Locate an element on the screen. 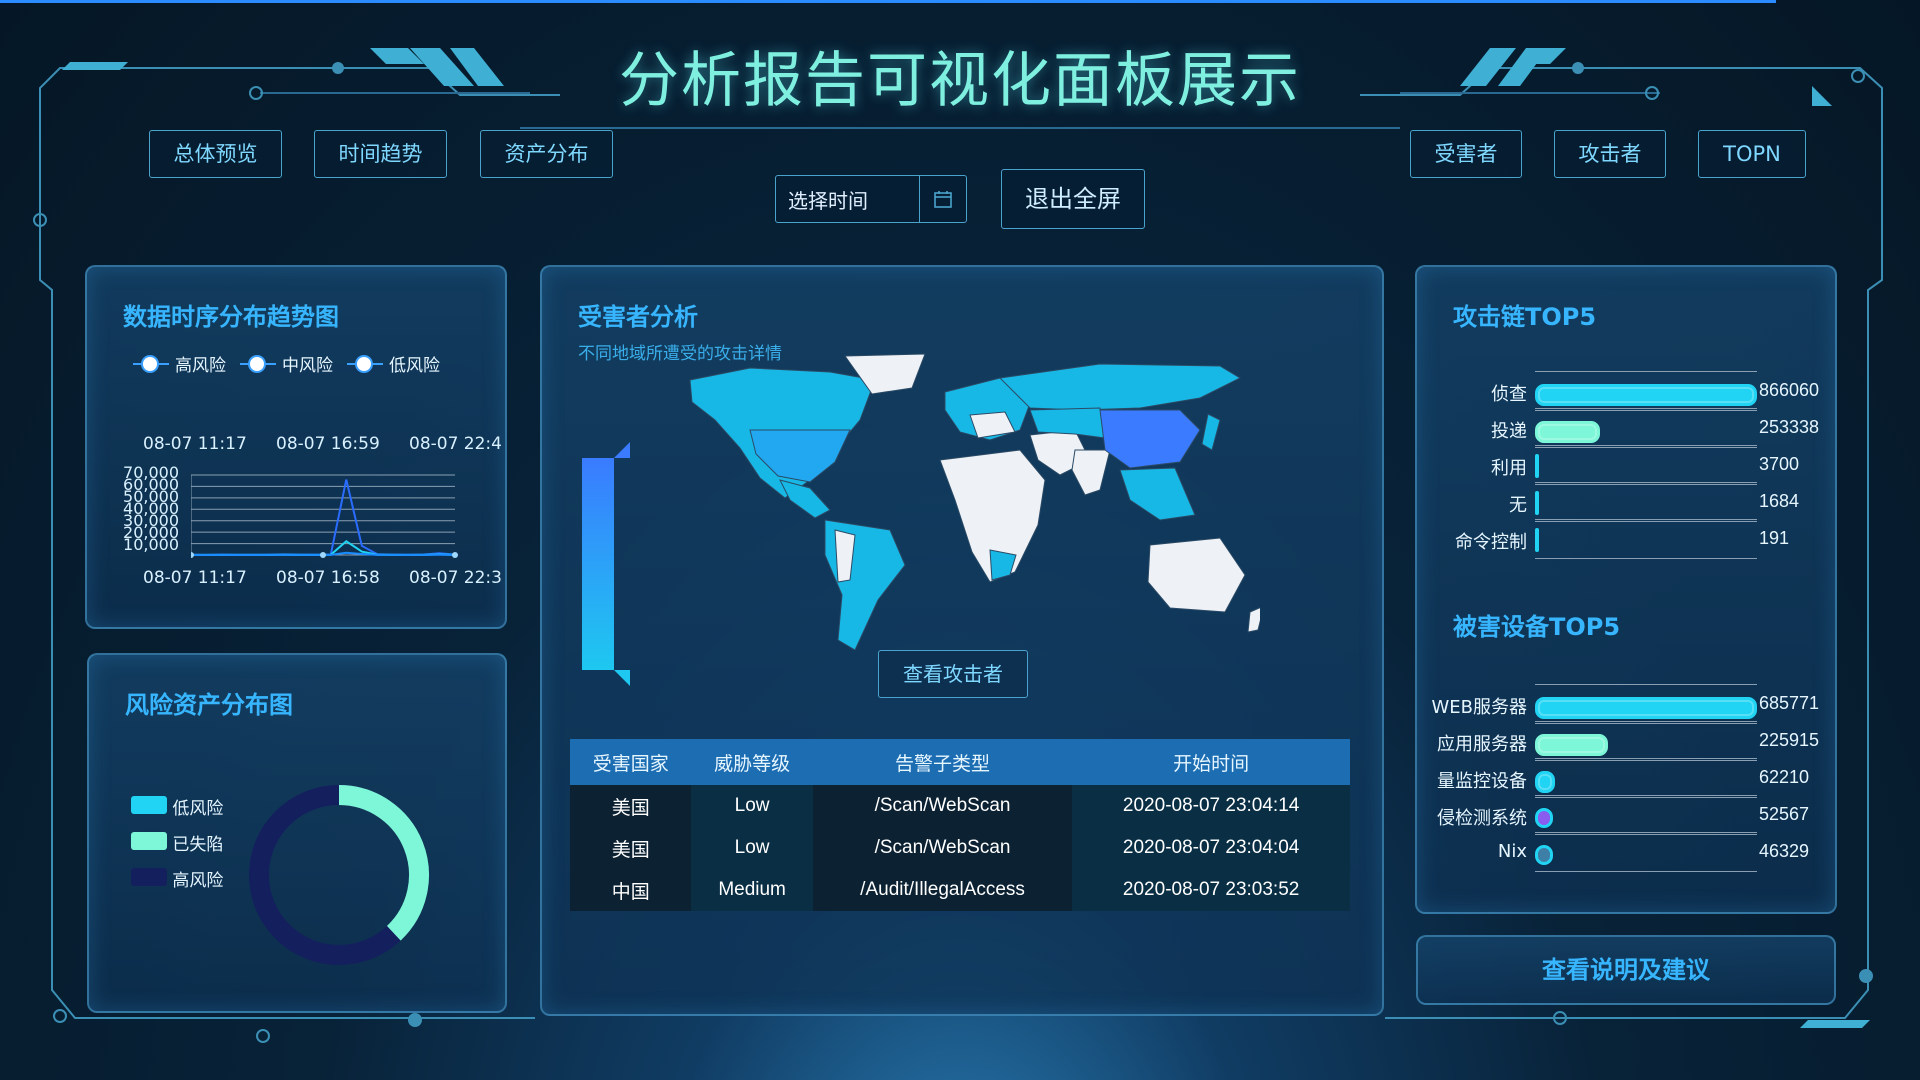  legend-item-high: 高风险 is located at coordinates (179, 363).